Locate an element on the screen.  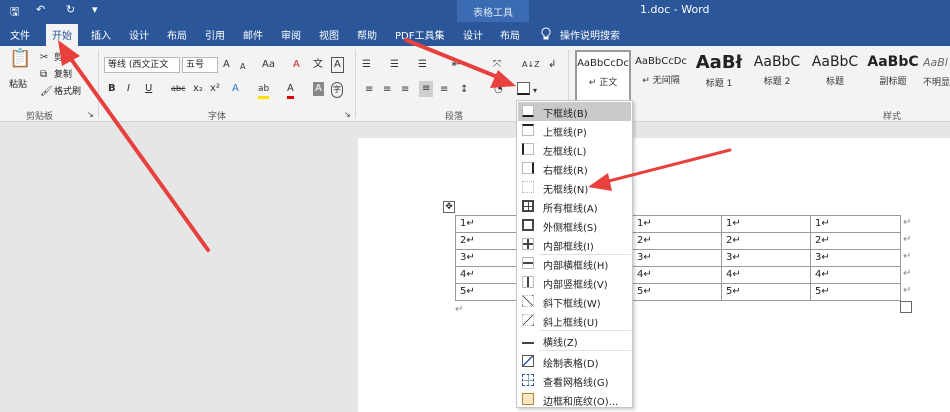
clipboard-launcher-icon: ↘ is located at coordinates (90, 115).